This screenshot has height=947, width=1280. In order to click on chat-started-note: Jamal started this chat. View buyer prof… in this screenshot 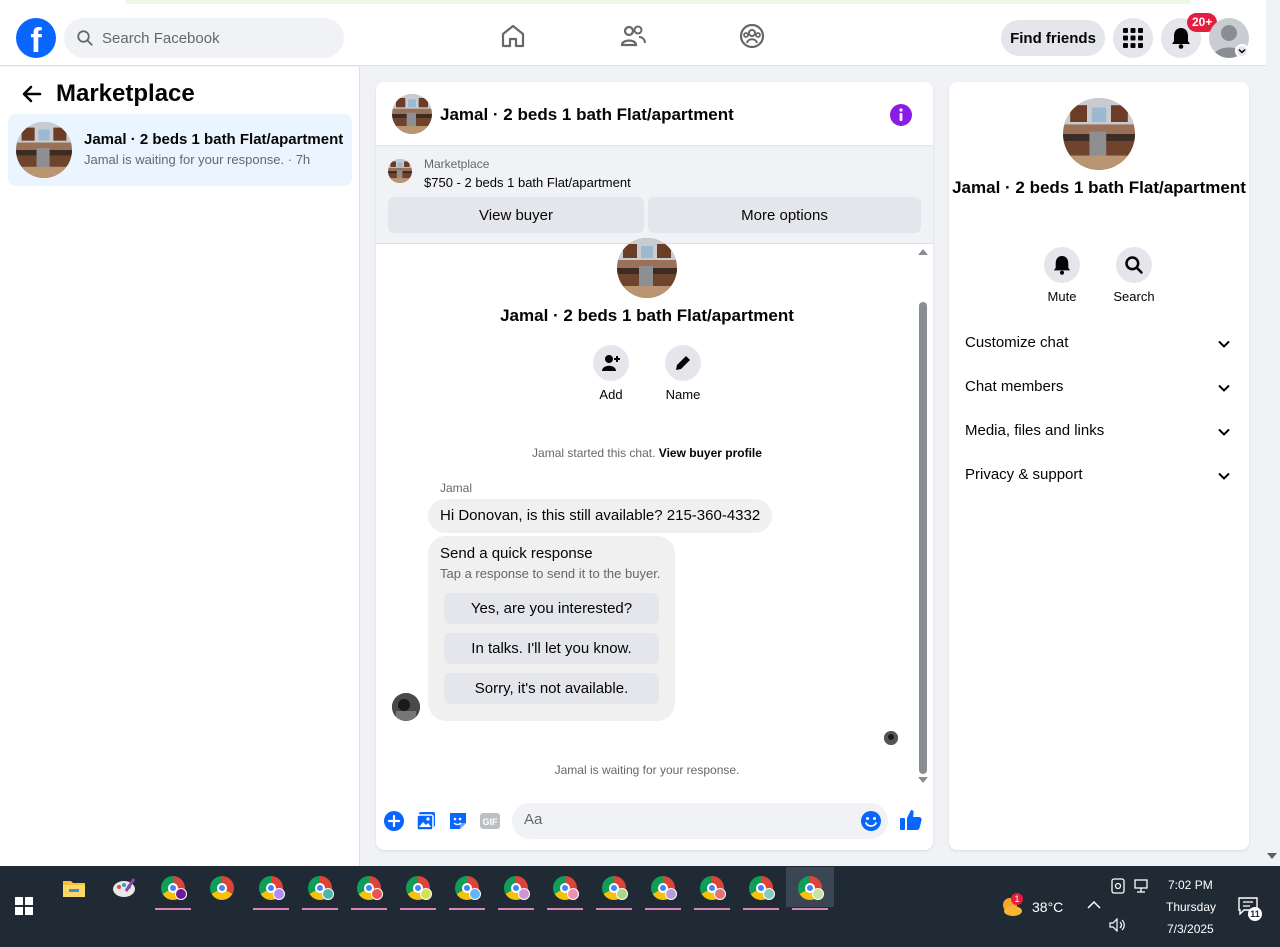, I will do `click(647, 453)`.